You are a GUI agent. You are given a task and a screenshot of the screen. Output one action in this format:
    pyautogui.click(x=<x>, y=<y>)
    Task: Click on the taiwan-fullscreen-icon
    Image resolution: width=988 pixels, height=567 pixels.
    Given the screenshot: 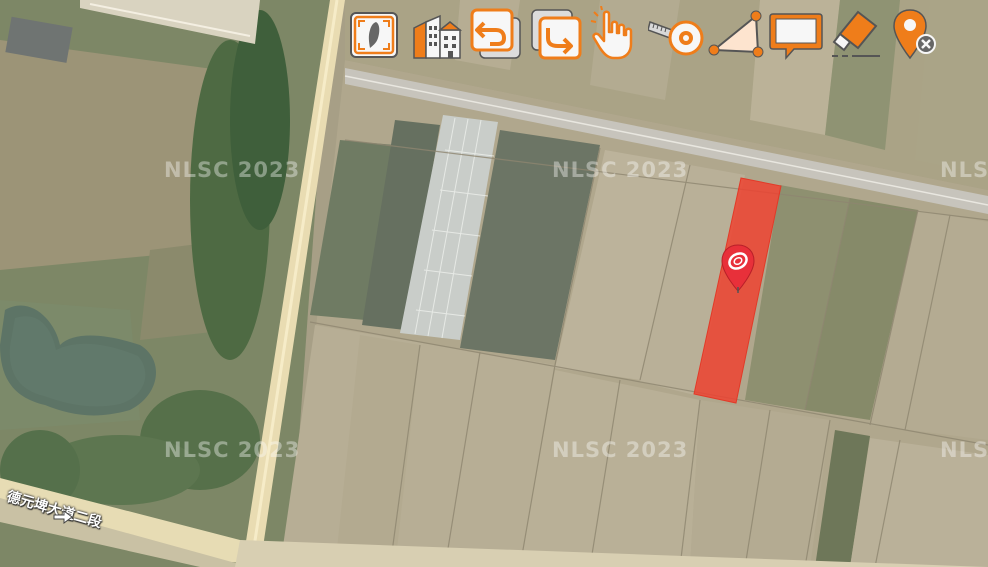 What is the action you would take?
    pyautogui.click(x=374, y=35)
    